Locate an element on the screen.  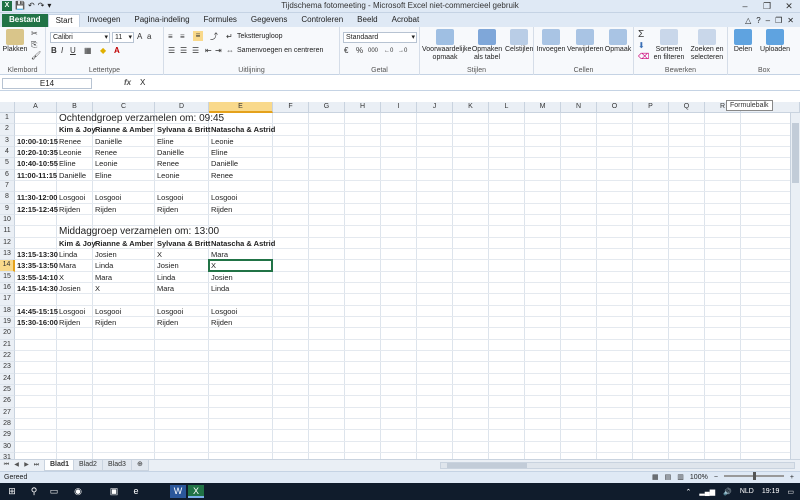
align-right-icon: ☰ is located at coordinates (195, 51).